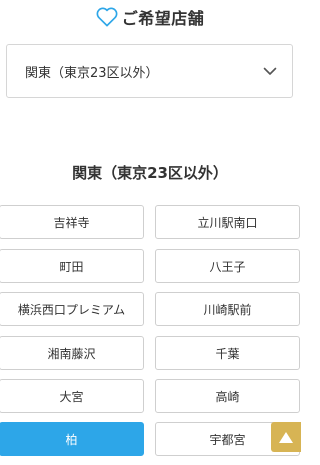 The image size is (320, 465). I want to click on store-button-hachioji: 八王子, so click(227, 266).